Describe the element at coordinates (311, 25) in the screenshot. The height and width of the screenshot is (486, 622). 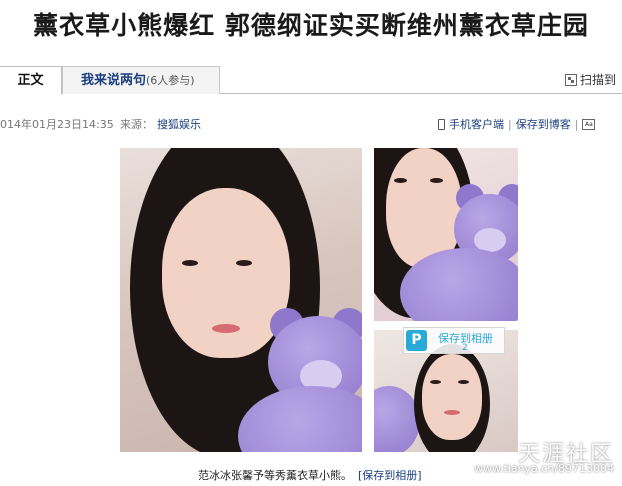
I see `article-headline: 薰衣草小熊爆红 郭德纲证实买断维州薰衣草庄园` at that location.